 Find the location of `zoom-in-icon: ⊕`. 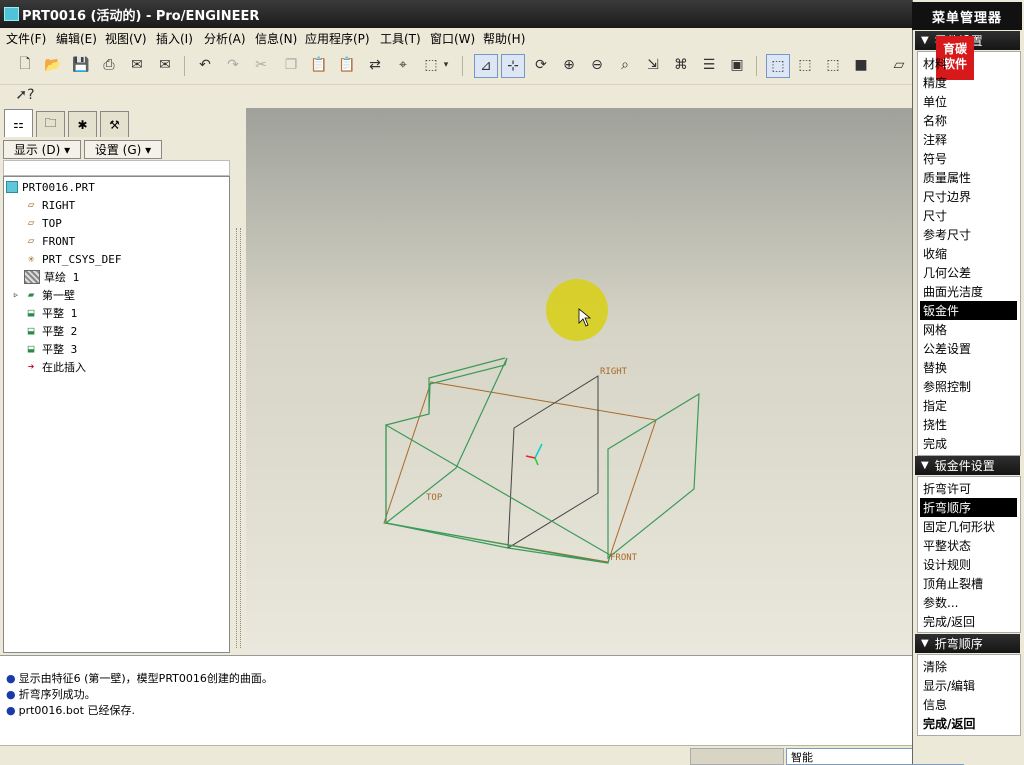

zoom-in-icon: ⊕ is located at coordinates (569, 65).